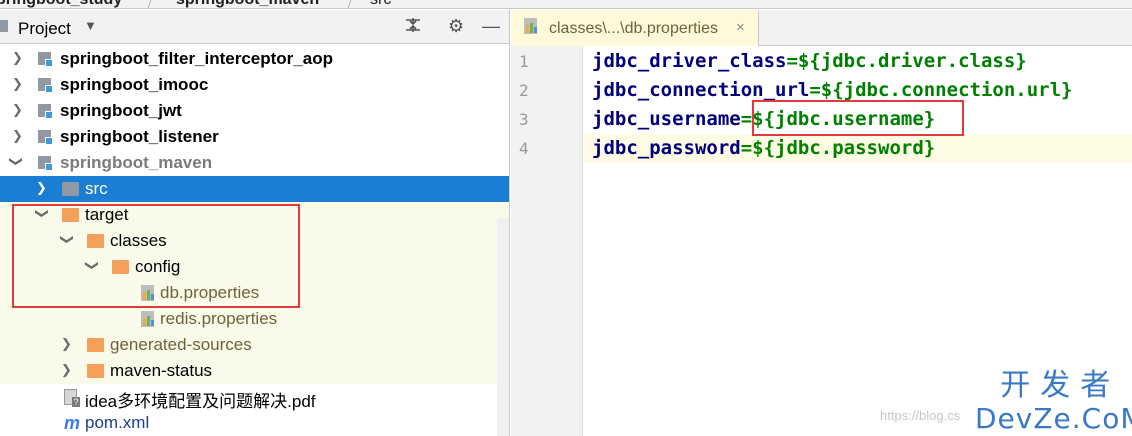  Describe the element at coordinates (524, 119) in the screenshot. I see `line-number: 3` at that location.